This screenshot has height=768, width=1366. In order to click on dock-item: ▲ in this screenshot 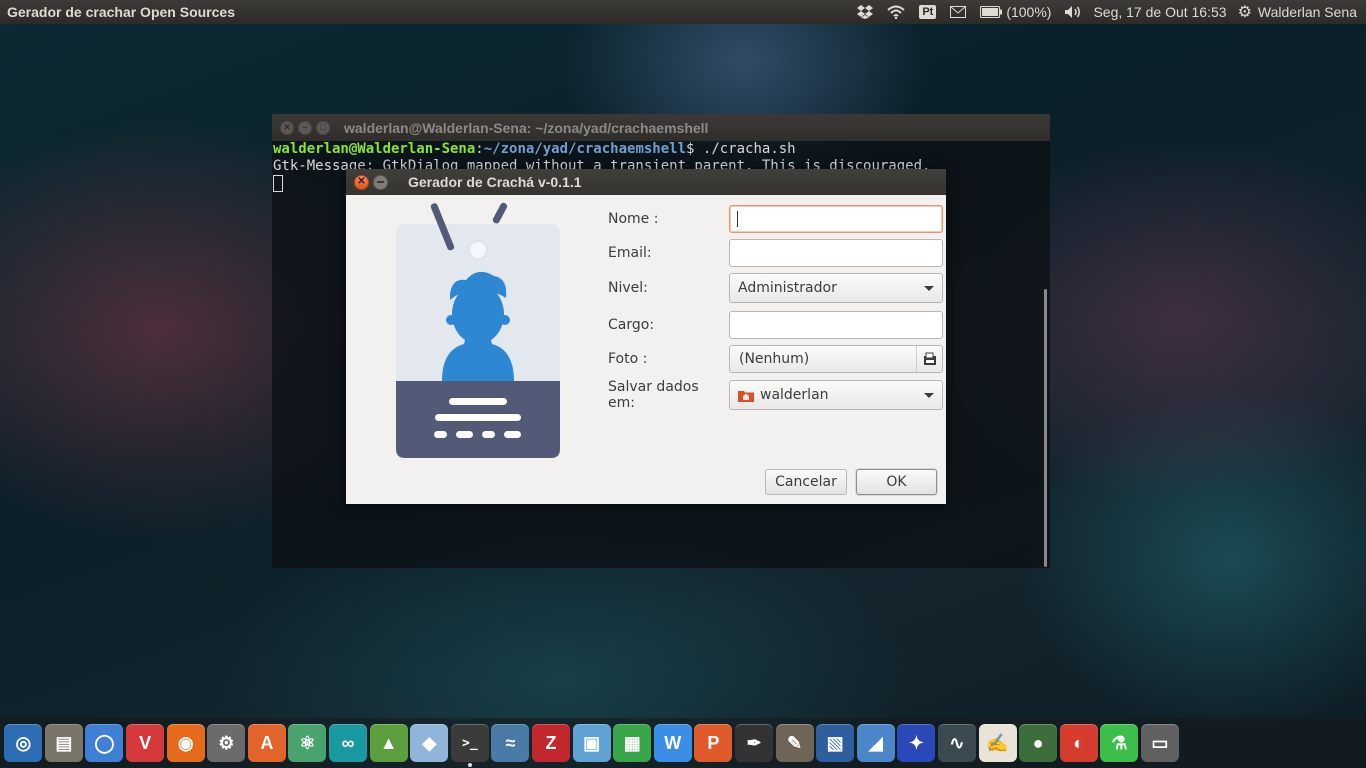, I will do `click(388, 743)`.